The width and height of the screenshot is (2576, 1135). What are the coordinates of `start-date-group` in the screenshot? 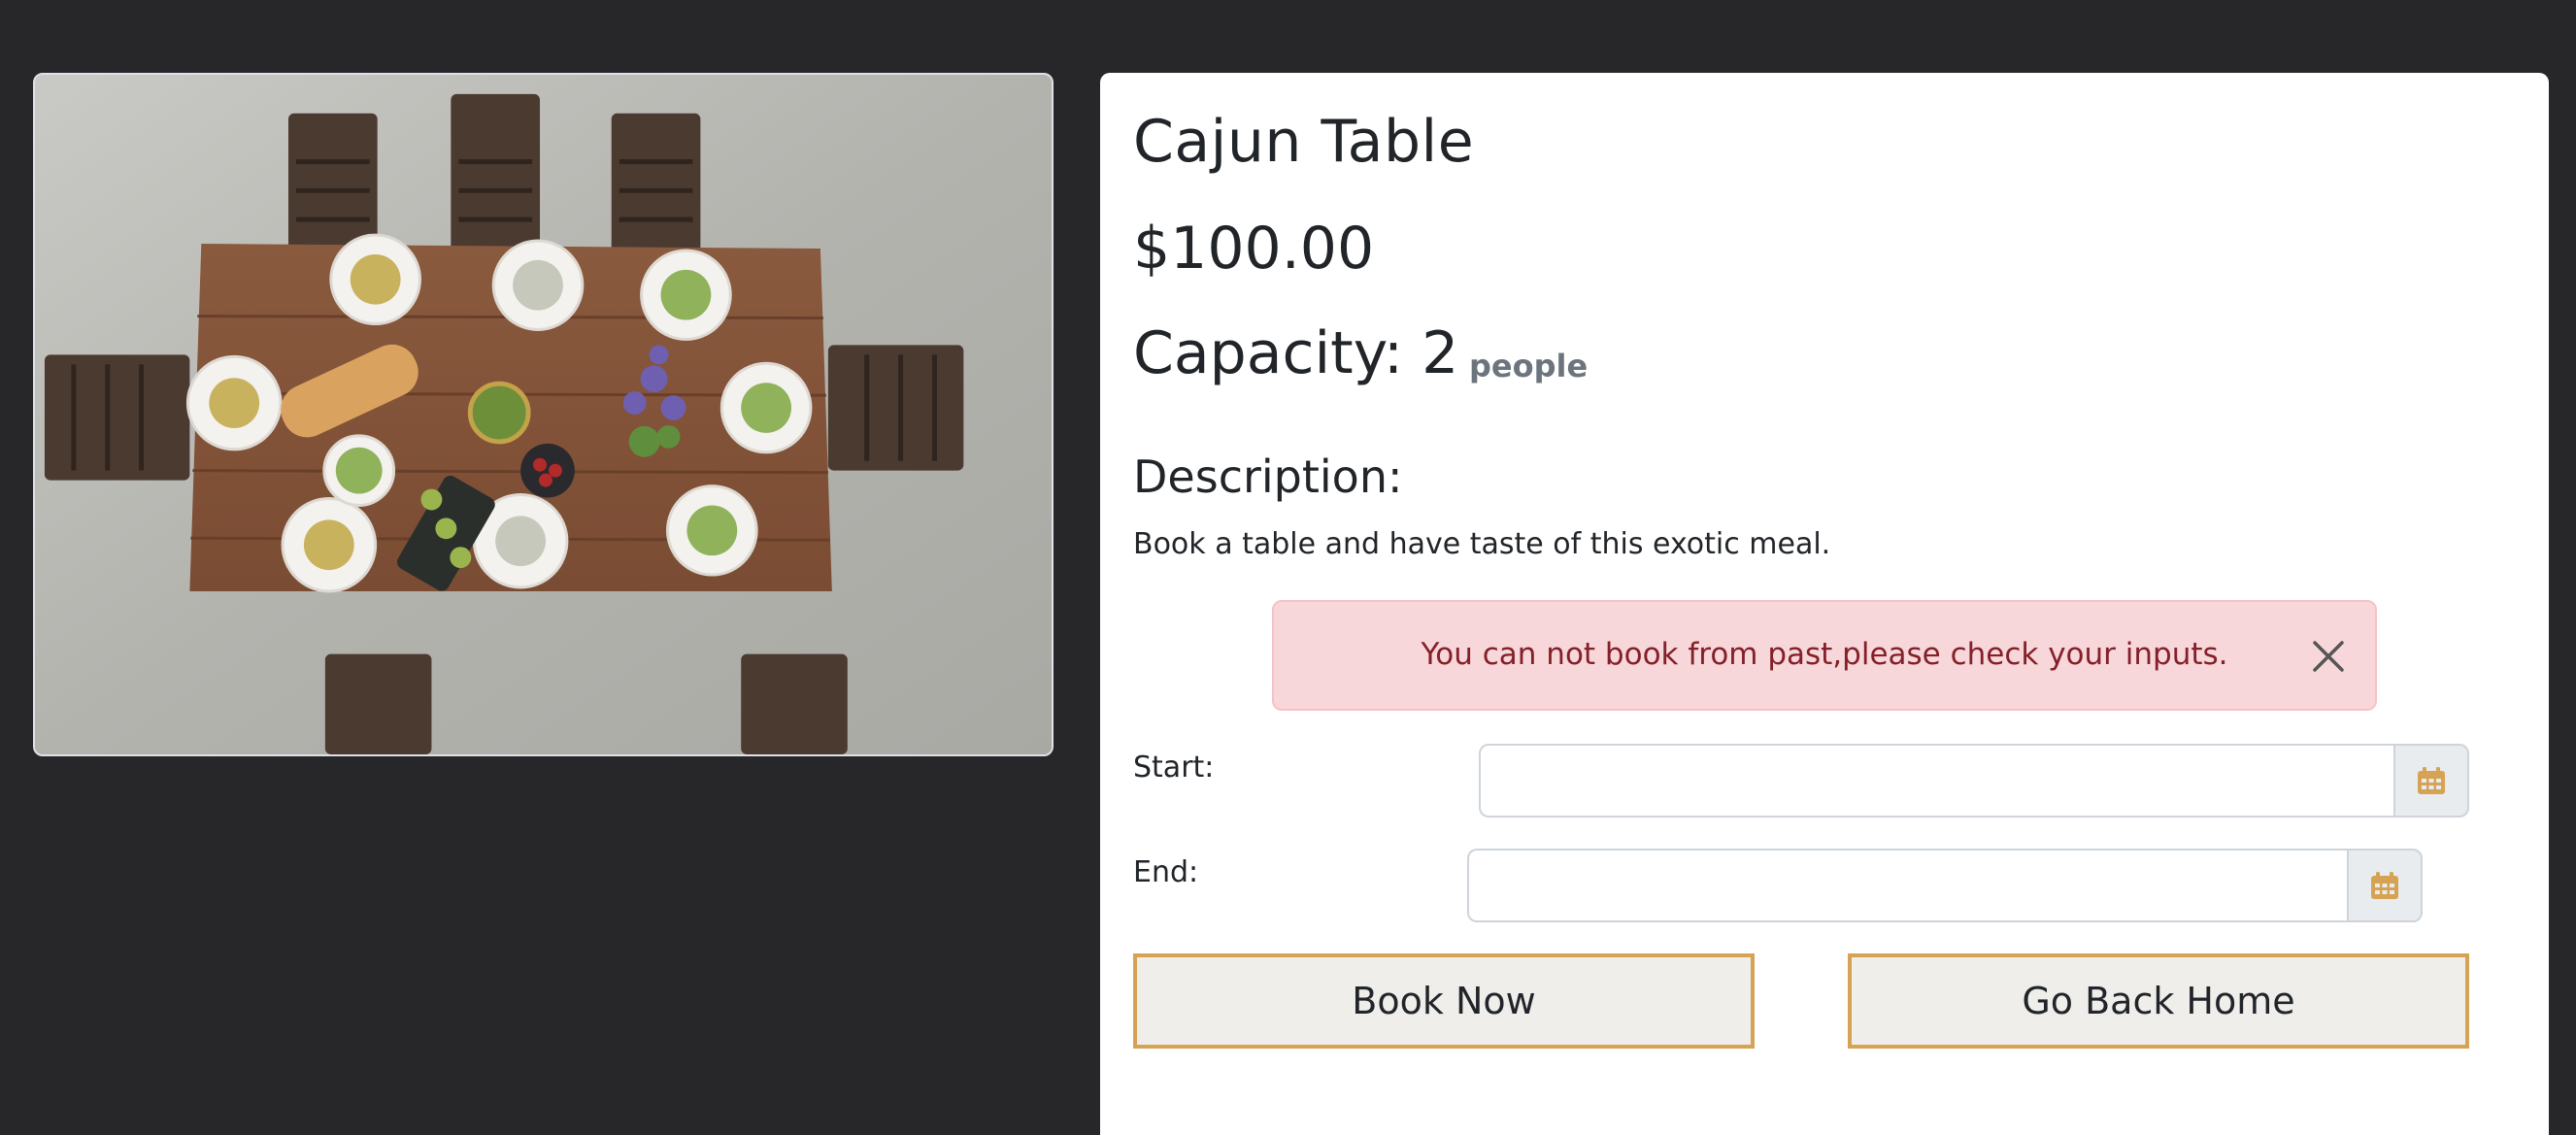 It's located at (1974, 781).